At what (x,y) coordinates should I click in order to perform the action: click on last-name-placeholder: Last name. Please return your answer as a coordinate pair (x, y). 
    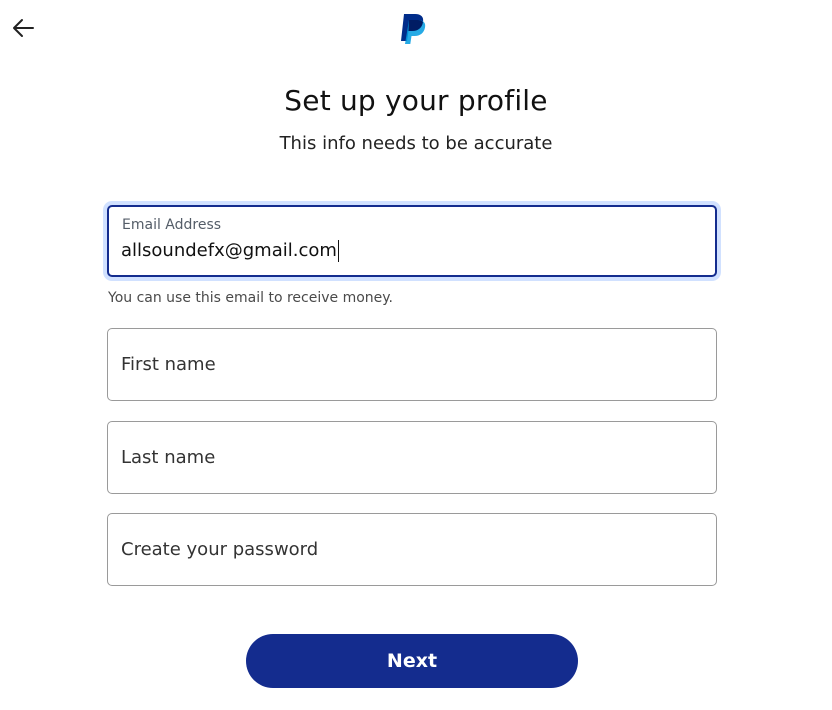
    Looking at the image, I should click on (168, 457).